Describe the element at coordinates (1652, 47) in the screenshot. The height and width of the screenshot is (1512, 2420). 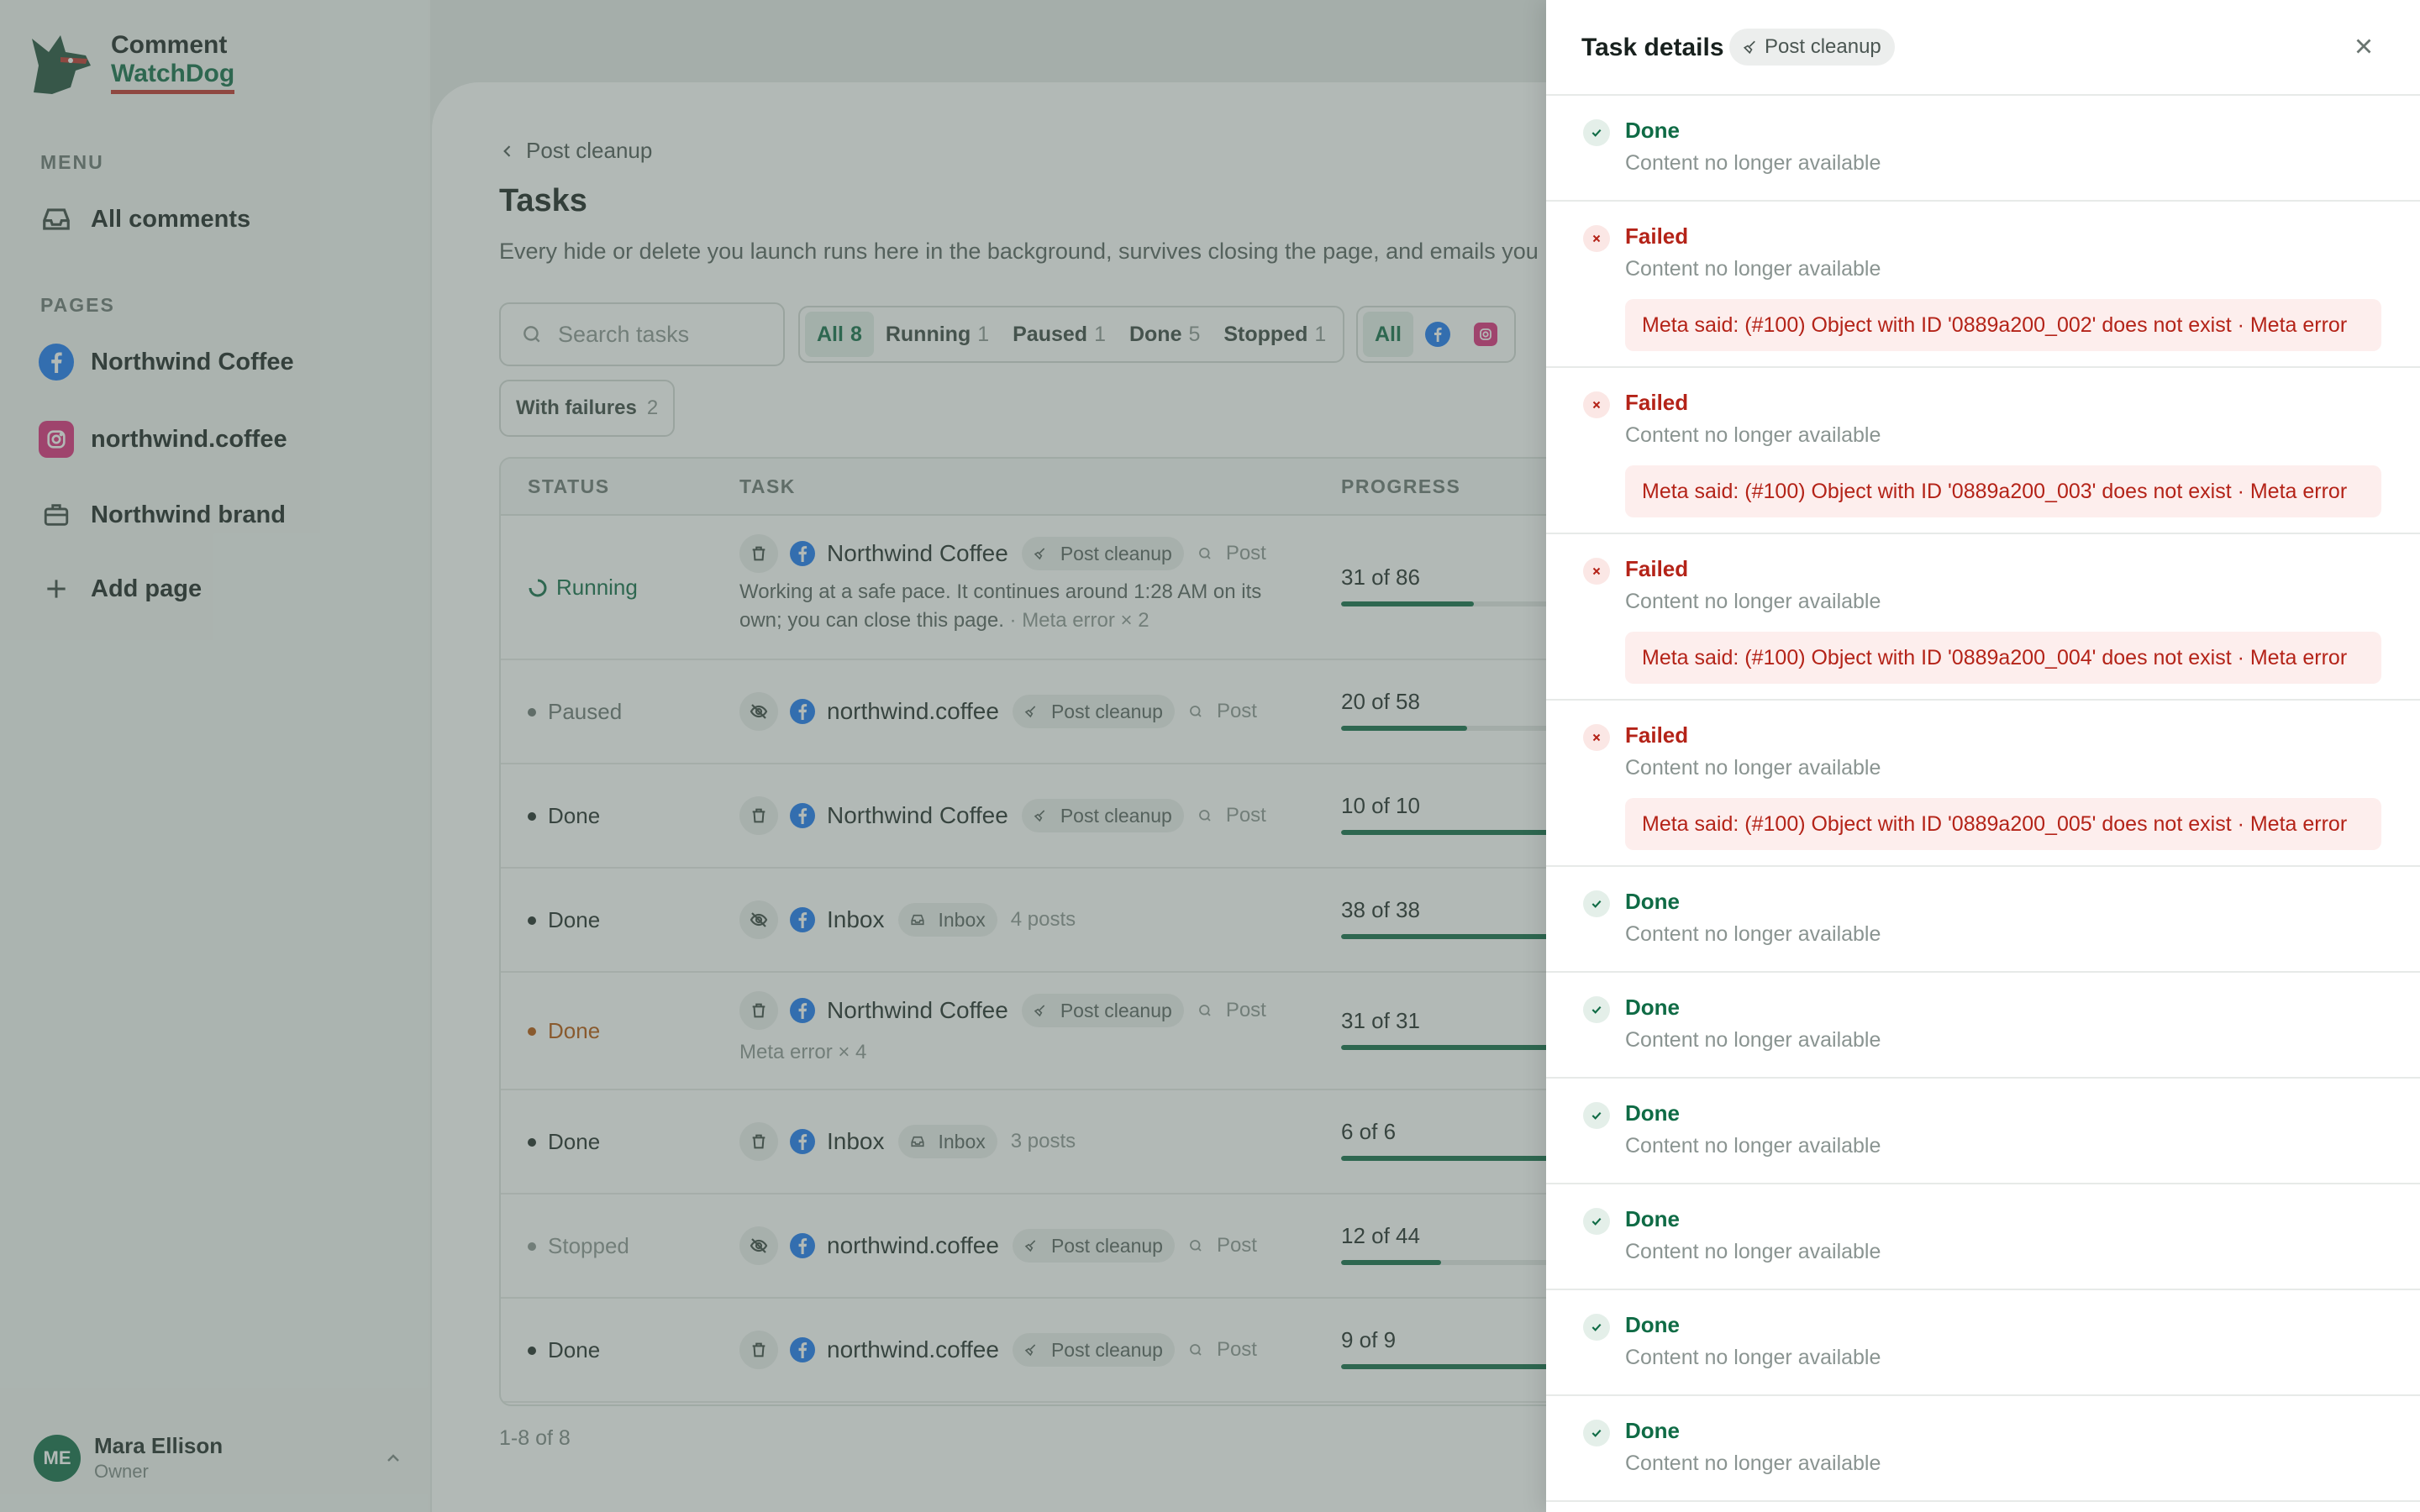
I see `drawer-title: Task details` at that location.